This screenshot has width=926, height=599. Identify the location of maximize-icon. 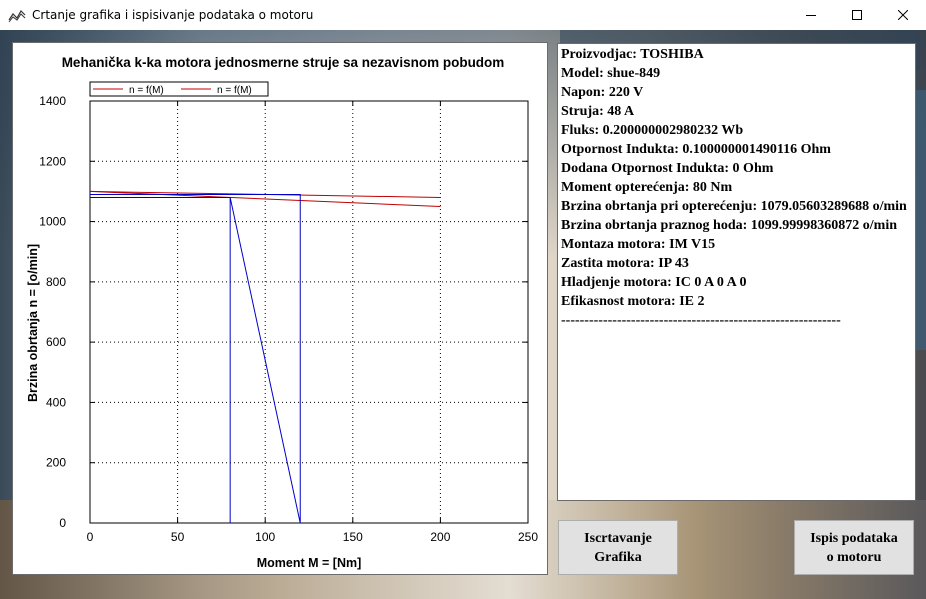
(857, 15).